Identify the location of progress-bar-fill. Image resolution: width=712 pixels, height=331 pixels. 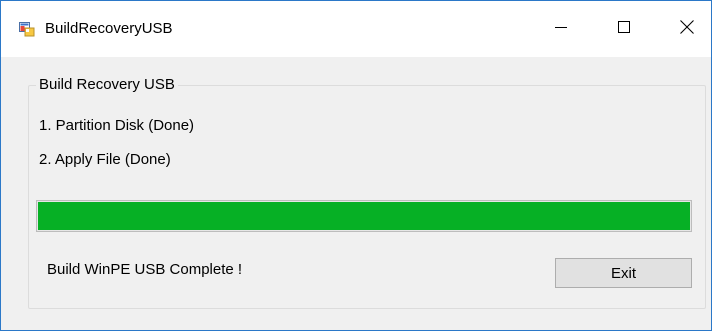
(364, 216).